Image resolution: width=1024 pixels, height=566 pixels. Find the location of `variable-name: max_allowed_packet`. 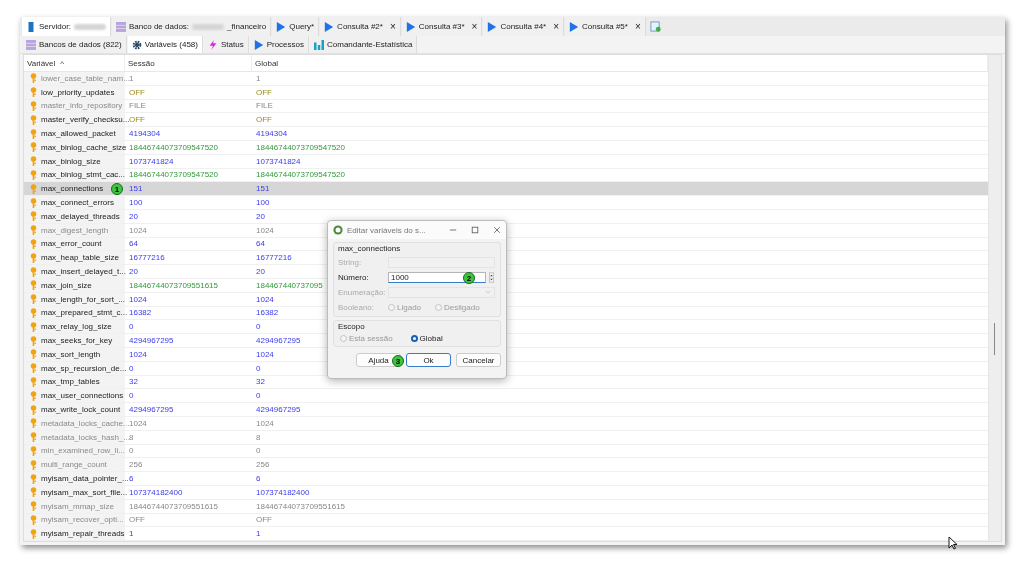

variable-name: max_allowed_packet is located at coordinates (78, 134).